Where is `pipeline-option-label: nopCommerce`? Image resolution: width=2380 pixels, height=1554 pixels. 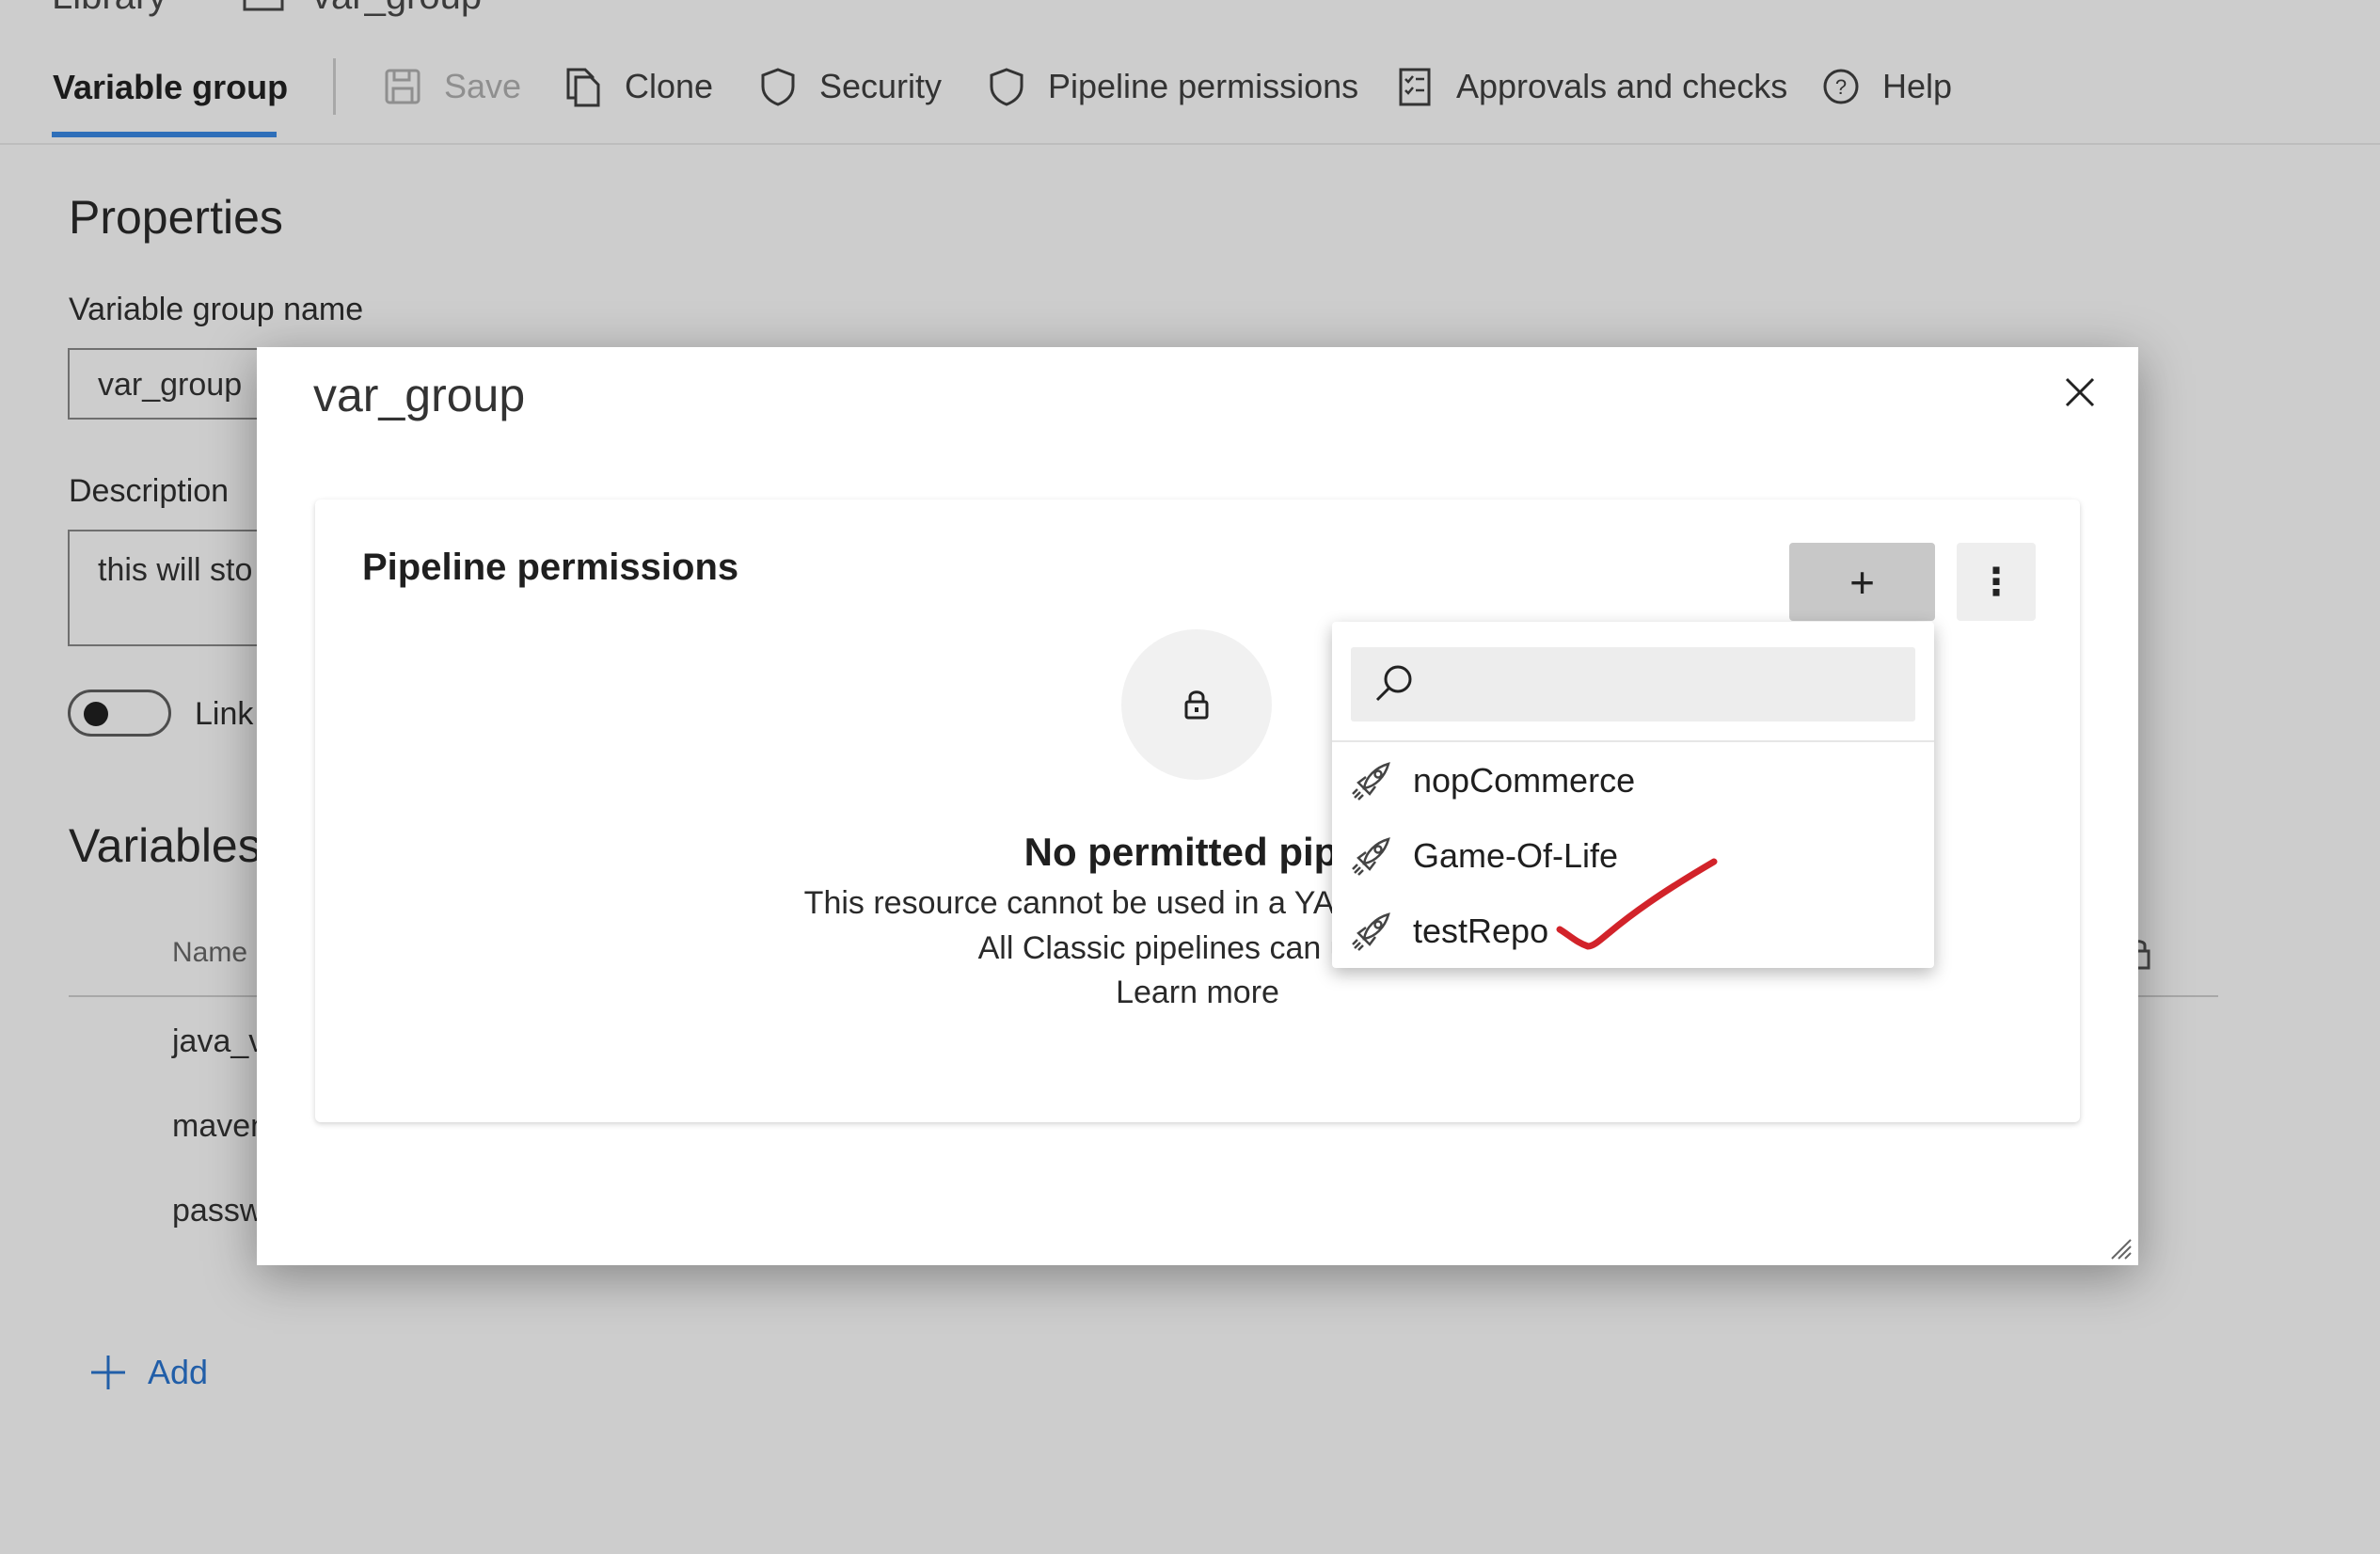
pipeline-option-label: nopCommerce is located at coordinates (1524, 780).